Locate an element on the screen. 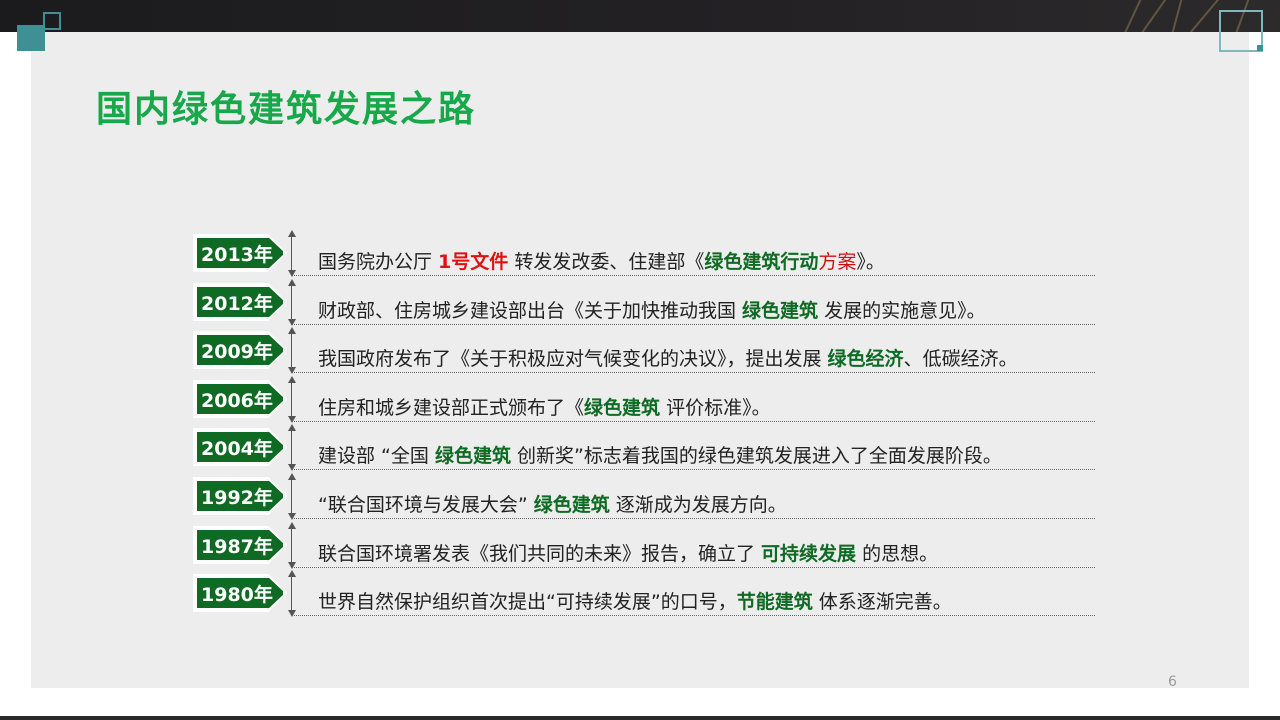 The width and height of the screenshot is (1280, 720). red-highlight: 方案 is located at coordinates (837, 262).